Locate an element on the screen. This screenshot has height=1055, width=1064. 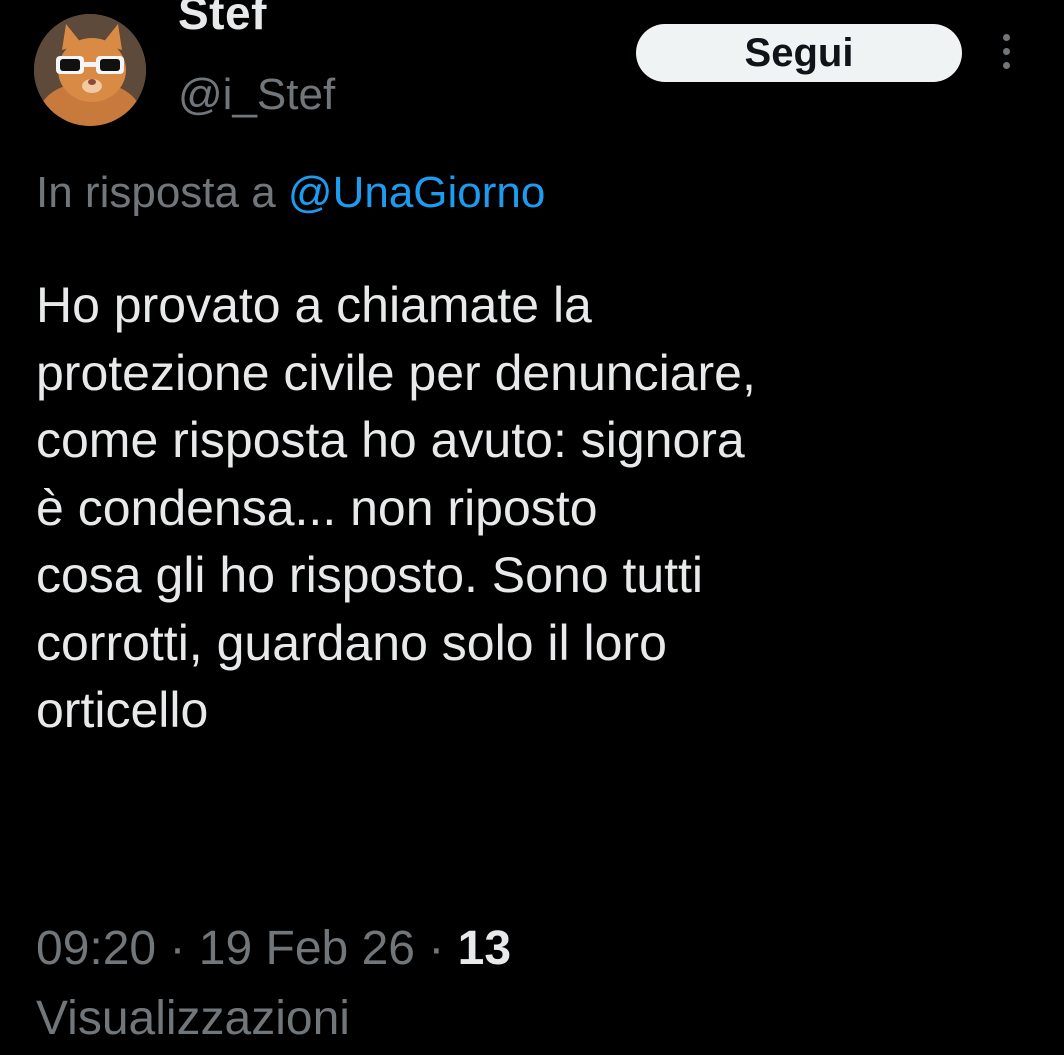
tweet-text-line: come risposta ho avuto: signora is located at coordinates (390, 440).